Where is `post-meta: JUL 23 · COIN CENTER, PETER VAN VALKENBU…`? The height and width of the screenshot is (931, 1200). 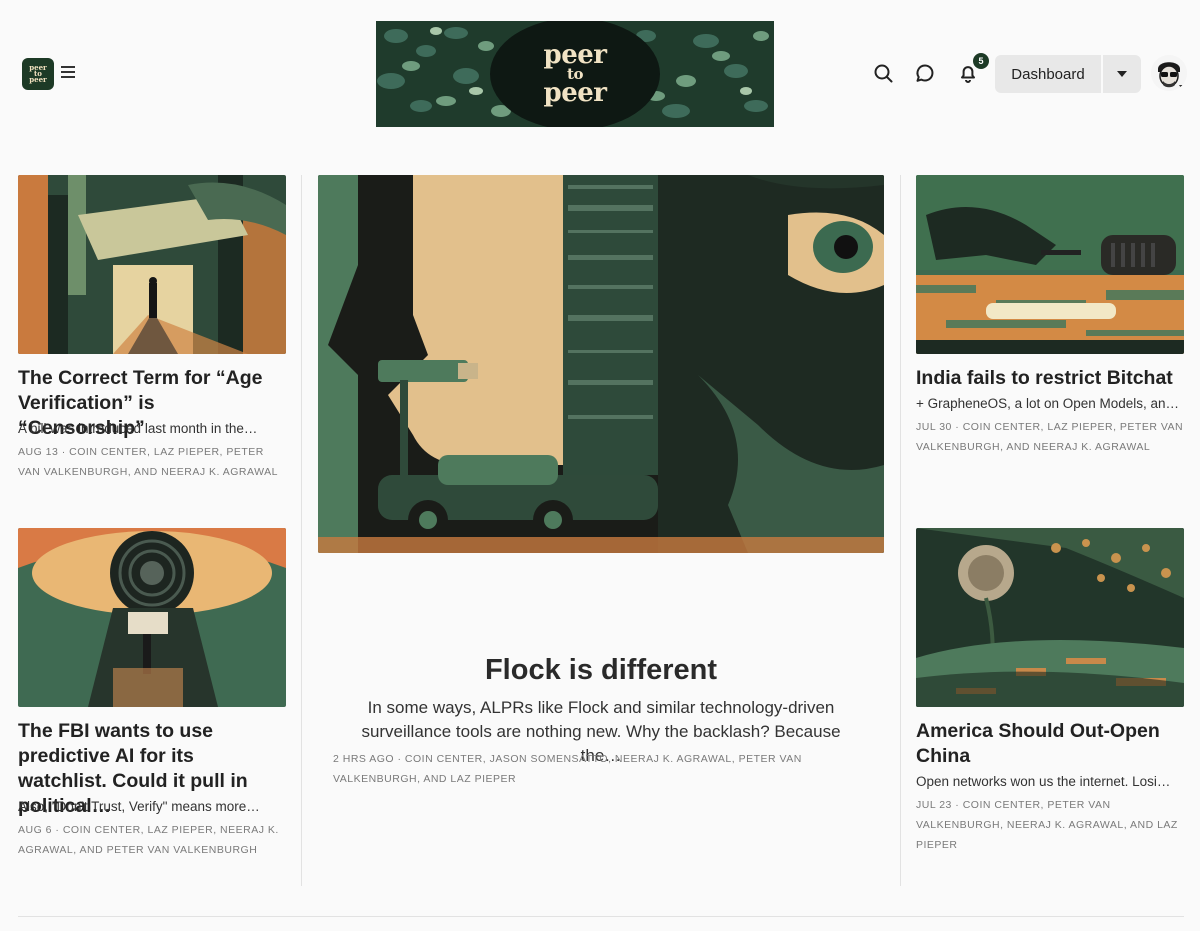 post-meta: JUL 23 · COIN CENTER, PETER VAN VALKENBU… is located at coordinates (1047, 825).